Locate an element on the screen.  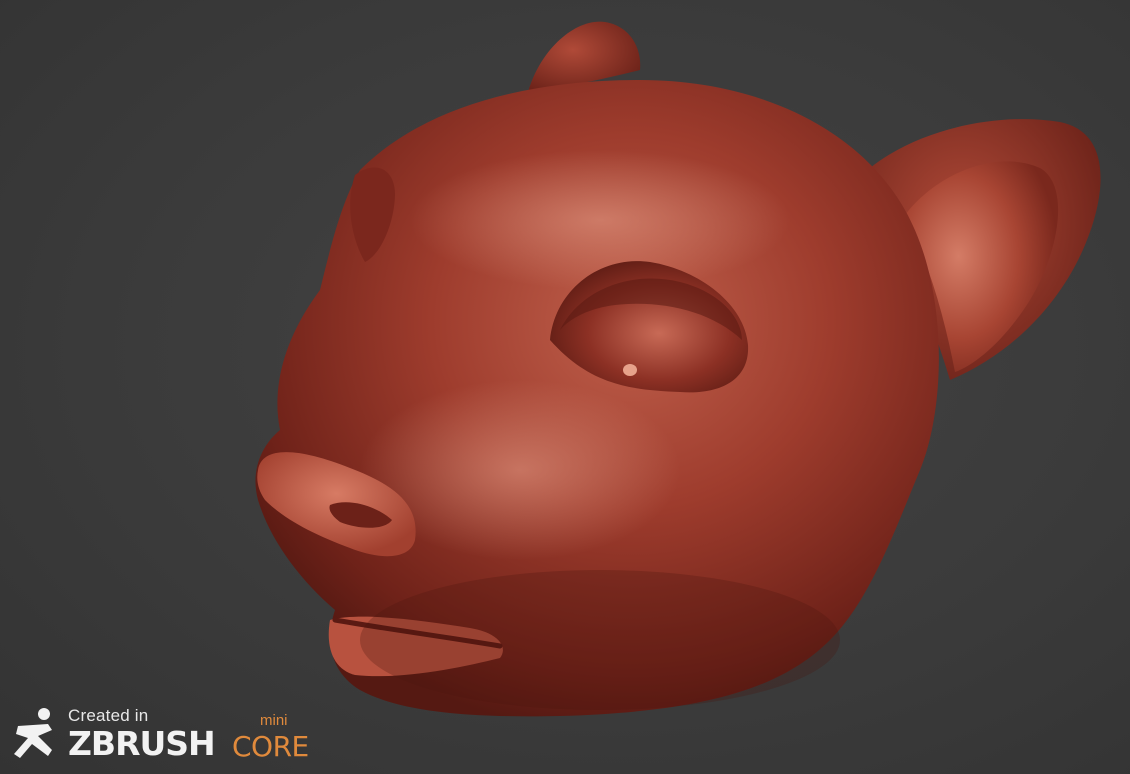
zbrushcore-watermark: Created in ZBRUSH CORE mini is located at coordinates (158, 737).